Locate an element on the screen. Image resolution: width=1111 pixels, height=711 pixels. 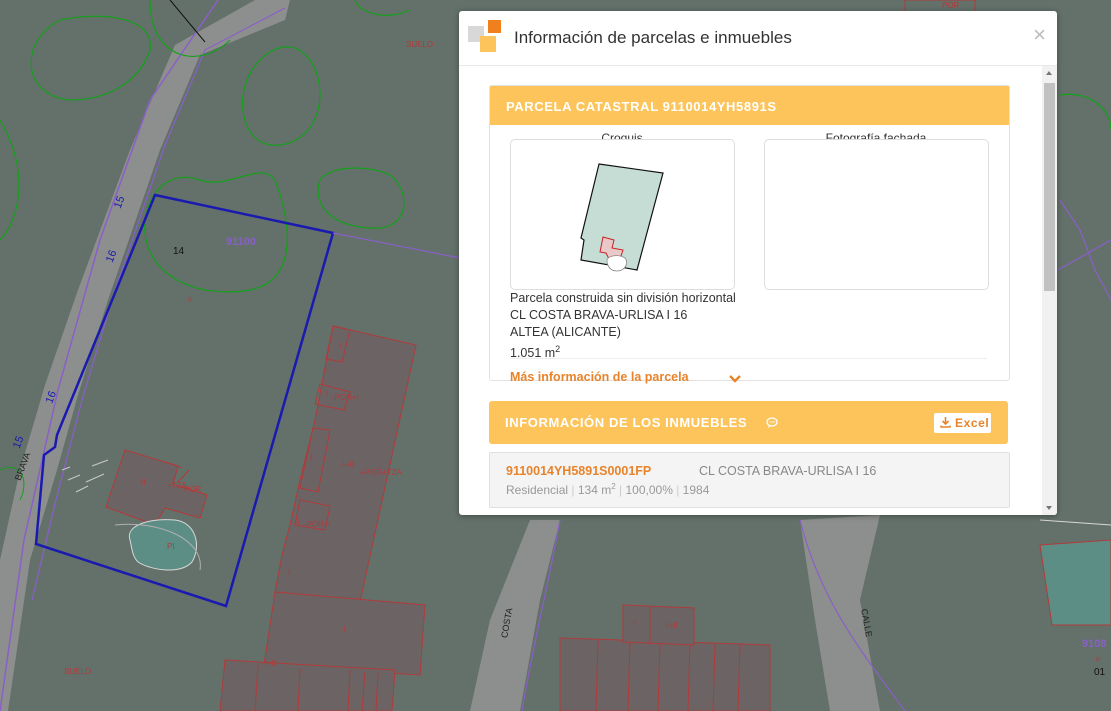
pool-outline is located at coordinates (162, 545).